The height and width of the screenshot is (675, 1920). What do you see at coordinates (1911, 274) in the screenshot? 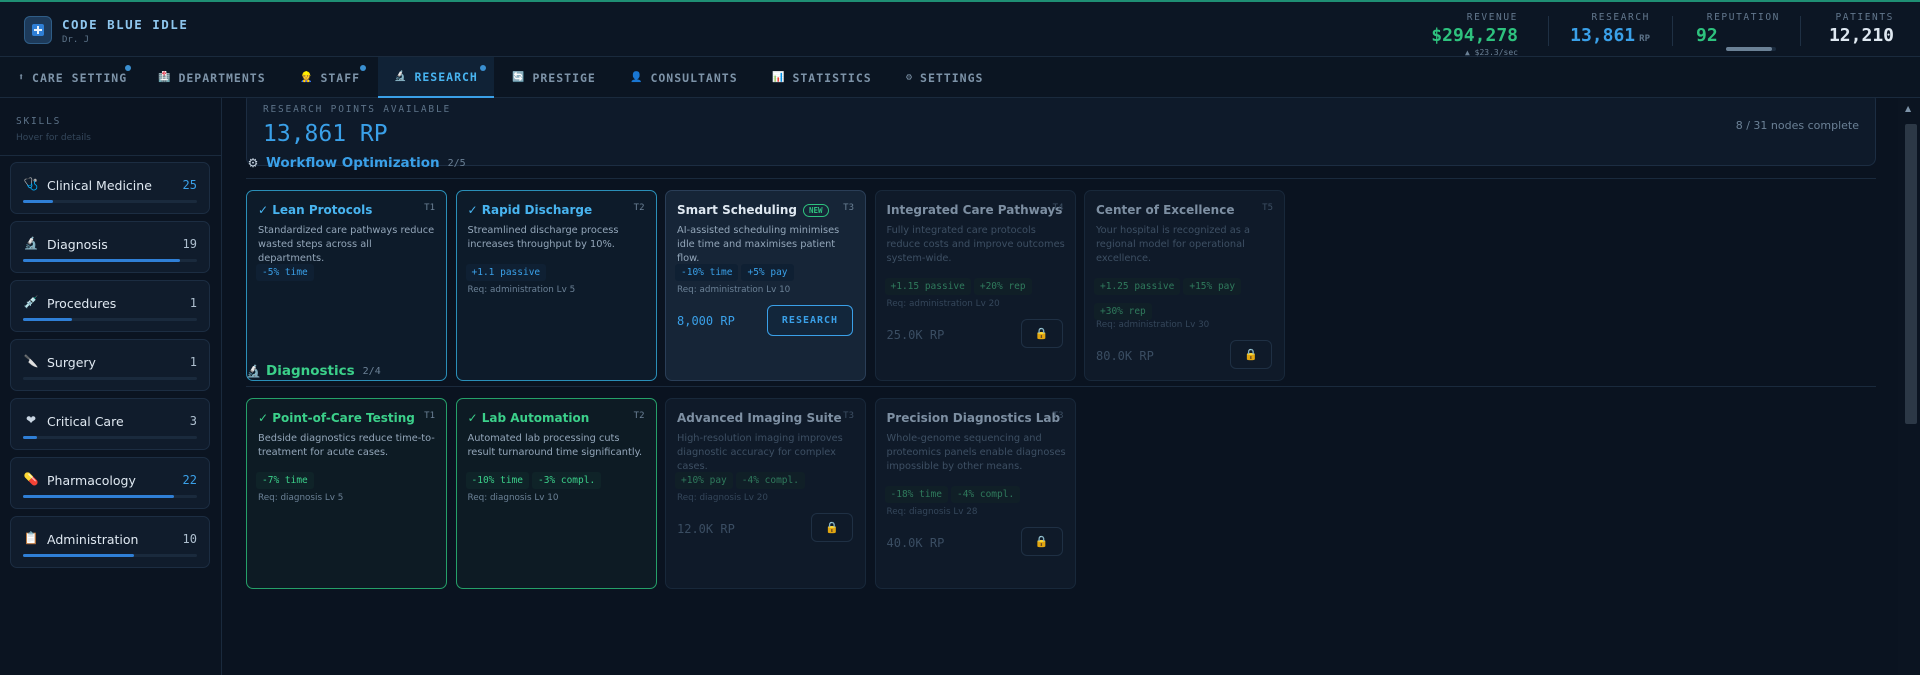
I see `scrollbar-thumb` at bounding box center [1911, 274].